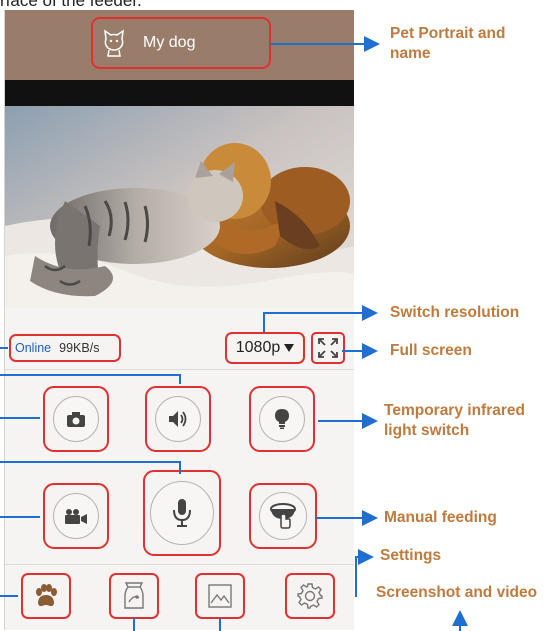  I want to click on online-status: Online, so click(33, 348).